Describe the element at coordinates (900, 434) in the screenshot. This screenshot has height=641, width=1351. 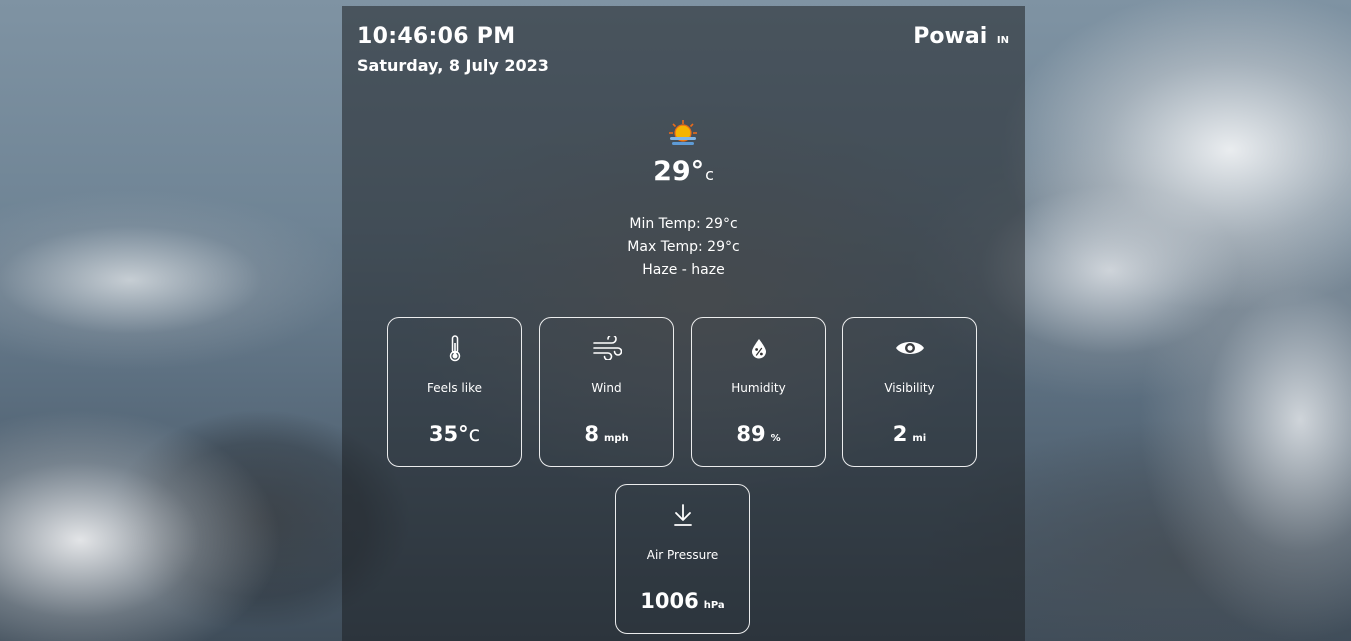
I see `visibility-number: 2` at that location.